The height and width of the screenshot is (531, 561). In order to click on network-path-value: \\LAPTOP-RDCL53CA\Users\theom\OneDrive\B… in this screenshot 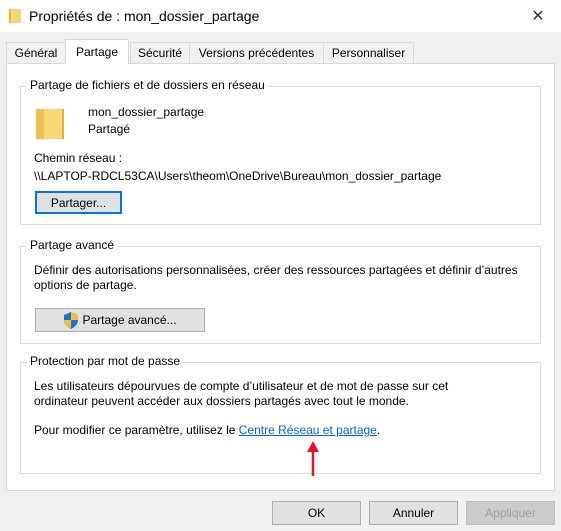, I will do `click(238, 176)`.